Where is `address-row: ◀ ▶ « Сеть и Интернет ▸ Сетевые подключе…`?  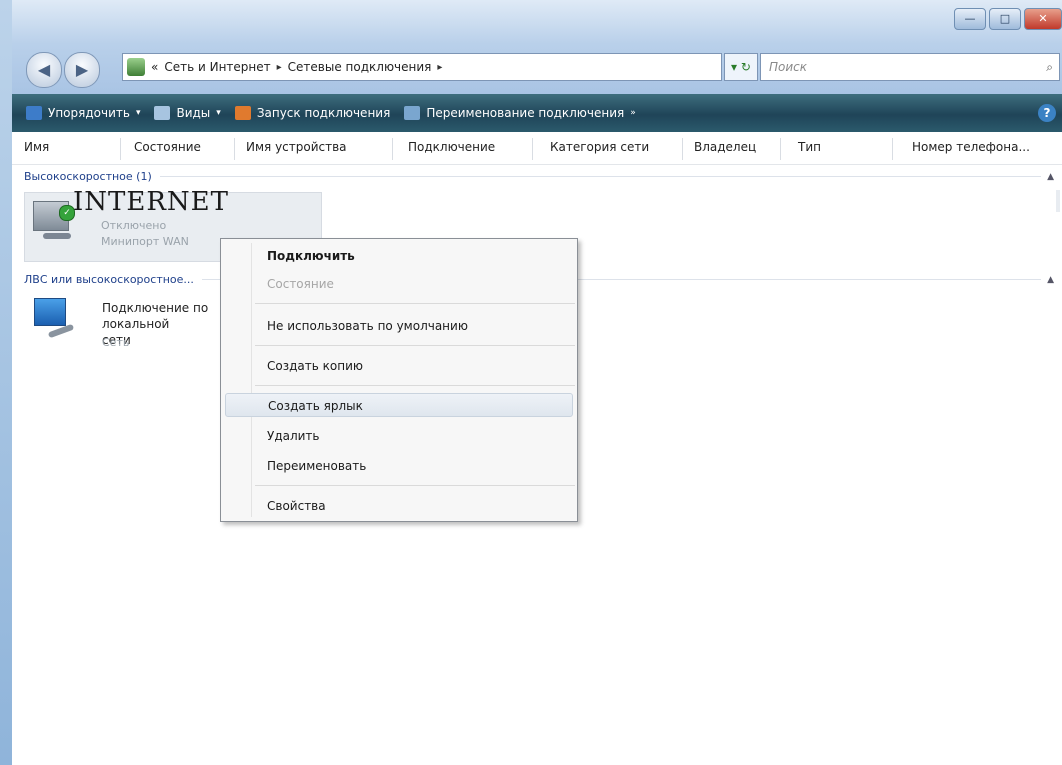
address-row: ◀ ▶ « Сеть и Интернет ▸ Сетевые подключе… is located at coordinates (537, 69).